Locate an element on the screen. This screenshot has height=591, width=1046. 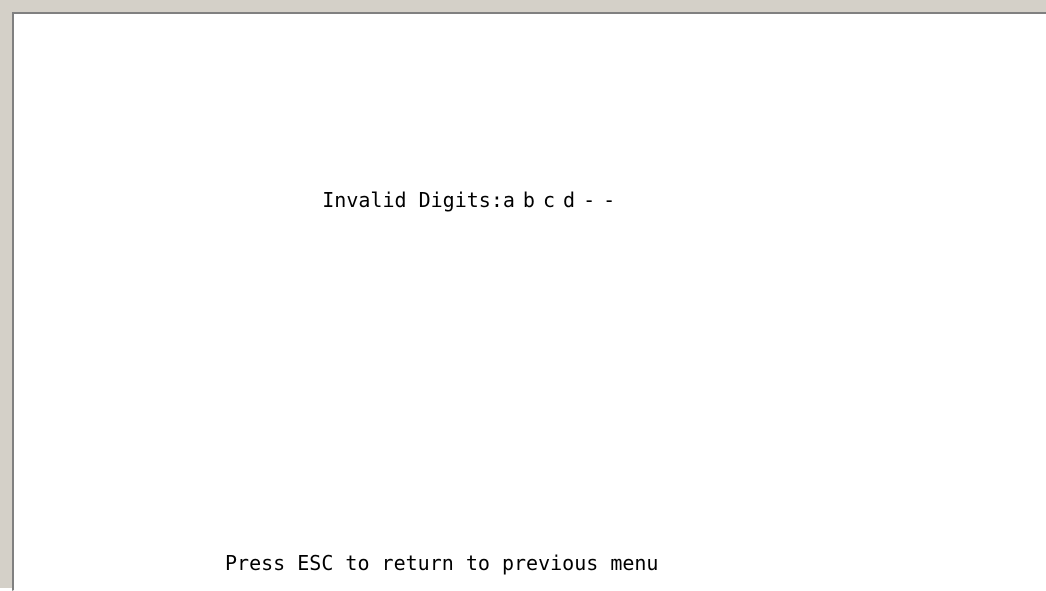
esc-instruction: Press ESC to return to previous menu is located at coordinates (442, 563).